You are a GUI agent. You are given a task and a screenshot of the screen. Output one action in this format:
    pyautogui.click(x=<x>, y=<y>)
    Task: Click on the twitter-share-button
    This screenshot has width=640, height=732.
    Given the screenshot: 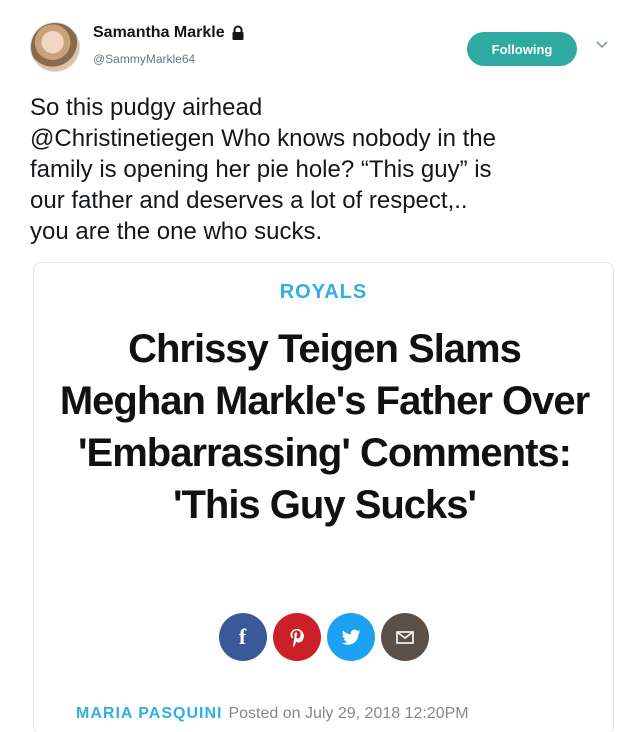 What is the action you would take?
    pyautogui.click(x=350, y=637)
    